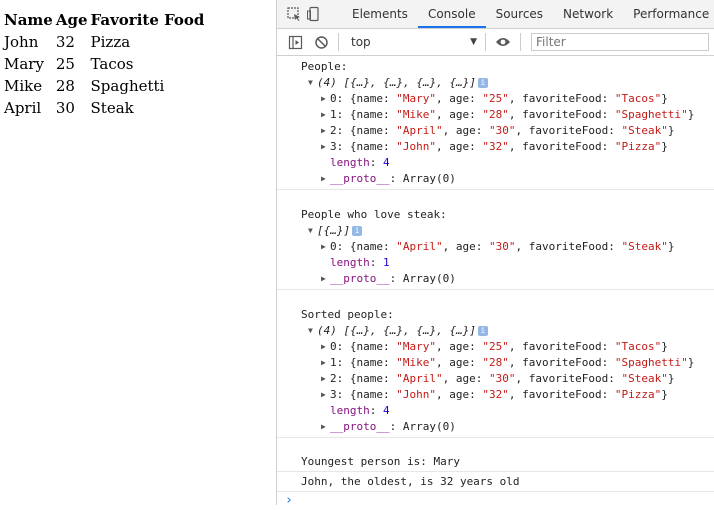 The image size is (714, 510). I want to click on context-selector: top ▼, so click(414, 42).